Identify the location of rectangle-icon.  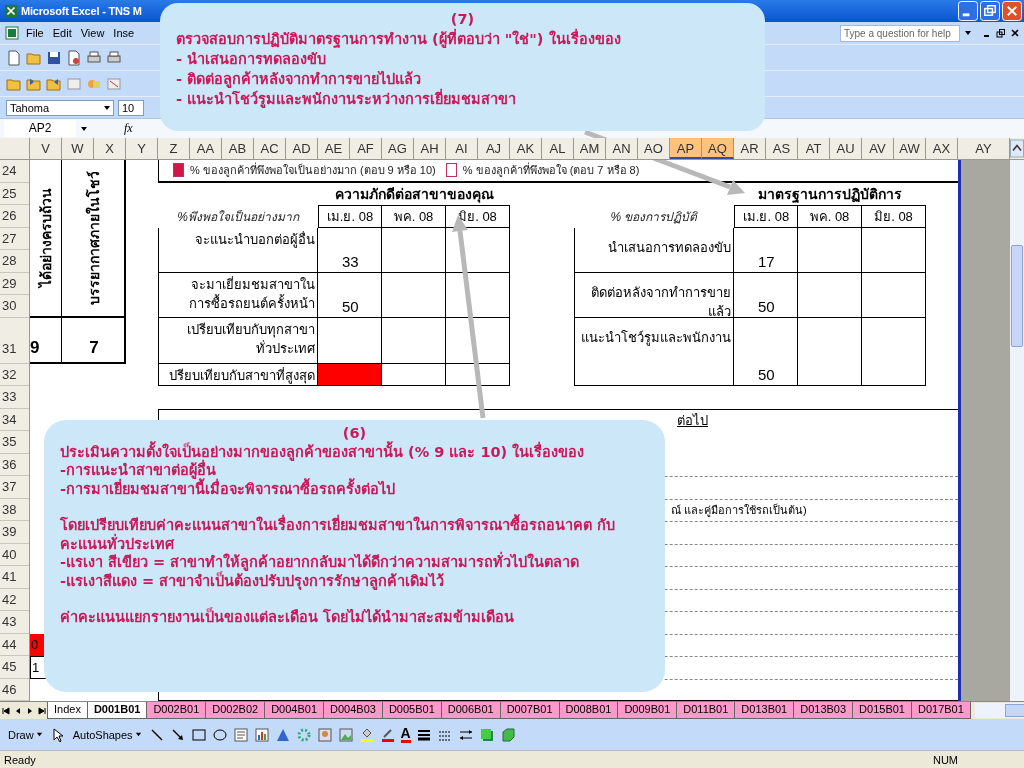
(198, 734).